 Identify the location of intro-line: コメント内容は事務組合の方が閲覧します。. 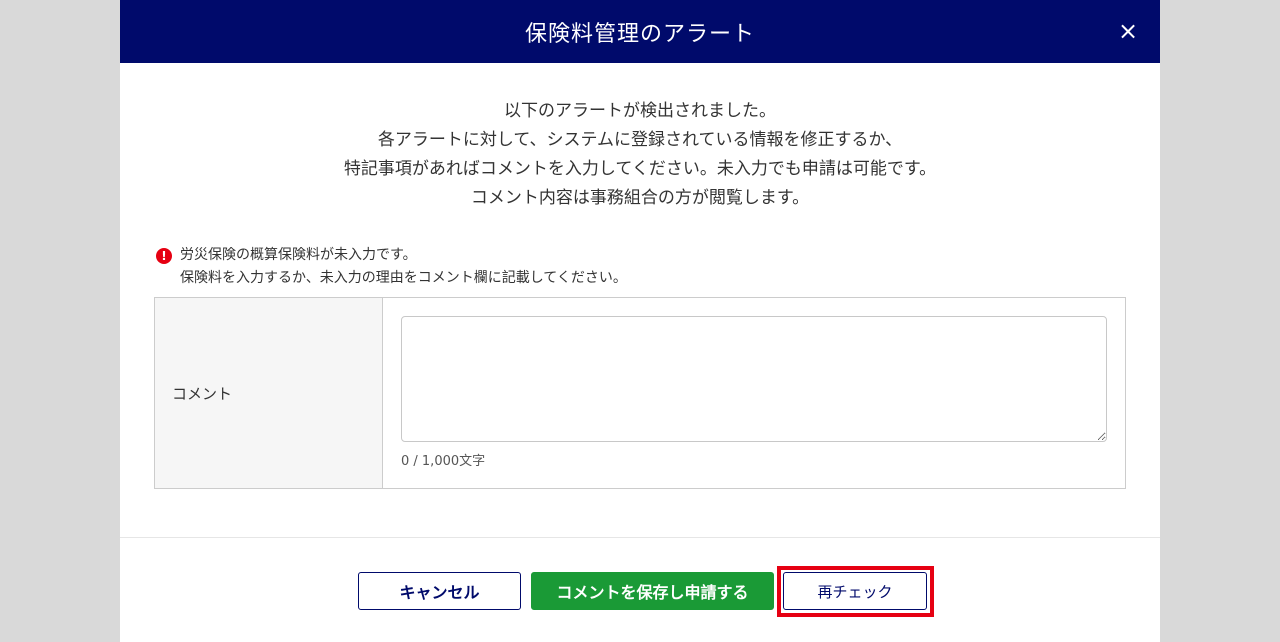
(640, 198).